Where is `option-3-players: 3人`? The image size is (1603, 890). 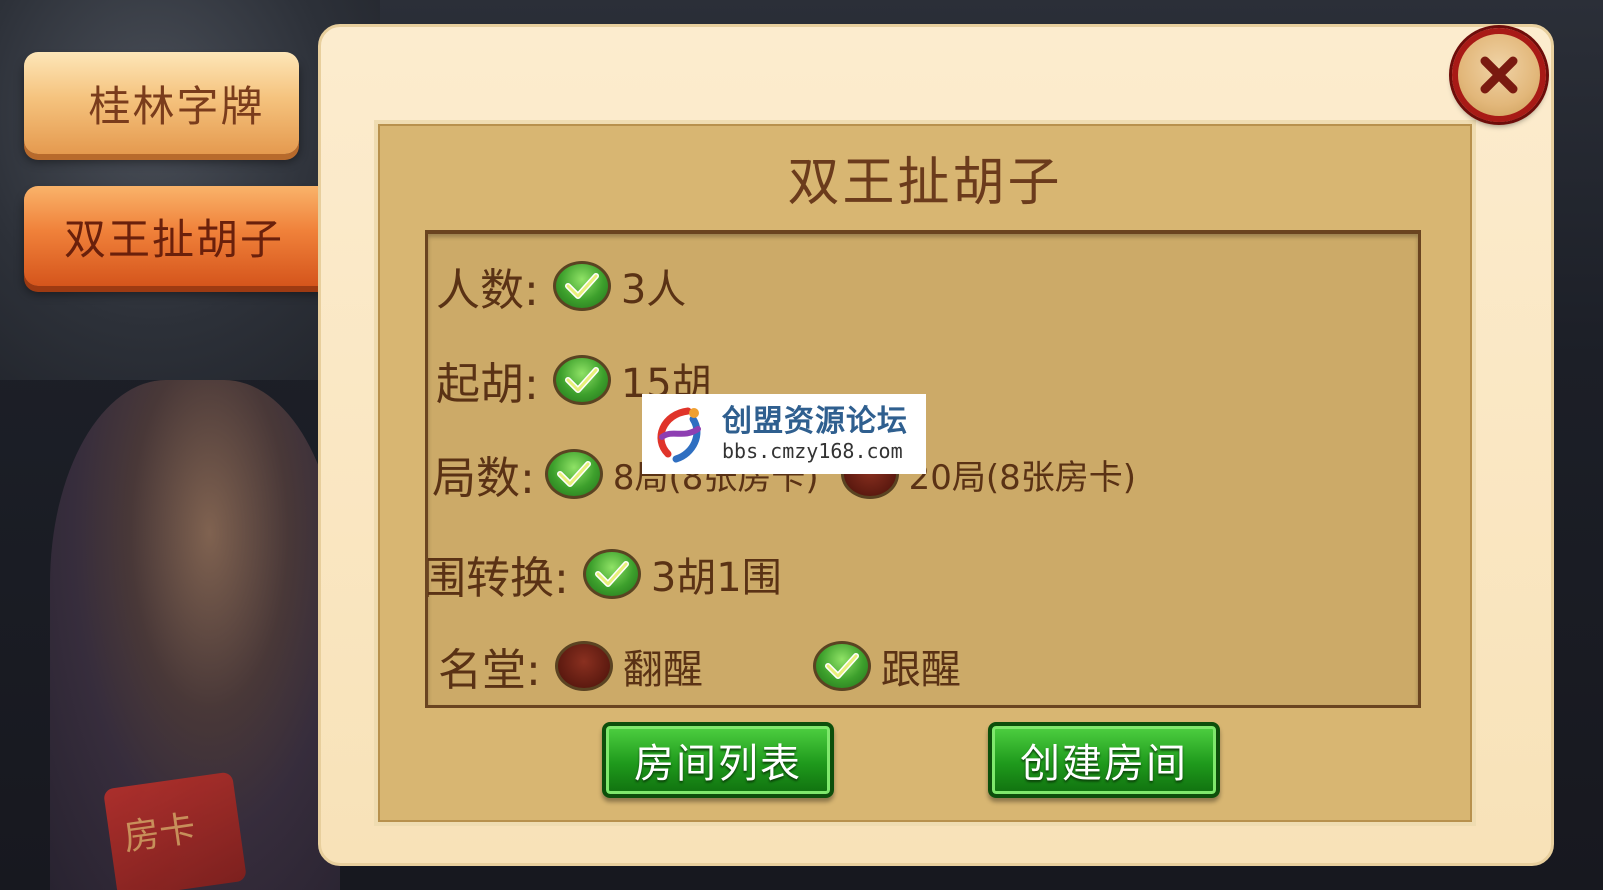 option-3-players: 3人 is located at coordinates (619, 286).